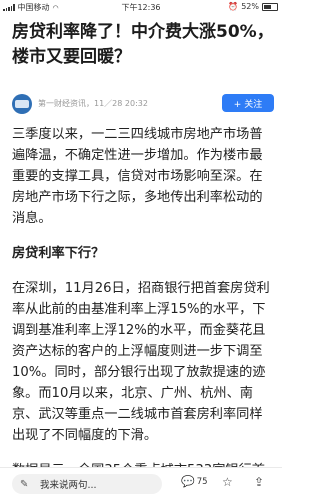 This screenshot has width=320, height=500. Describe the element at coordinates (248, 103) in the screenshot. I see `follow-button: + 关注` at that location.